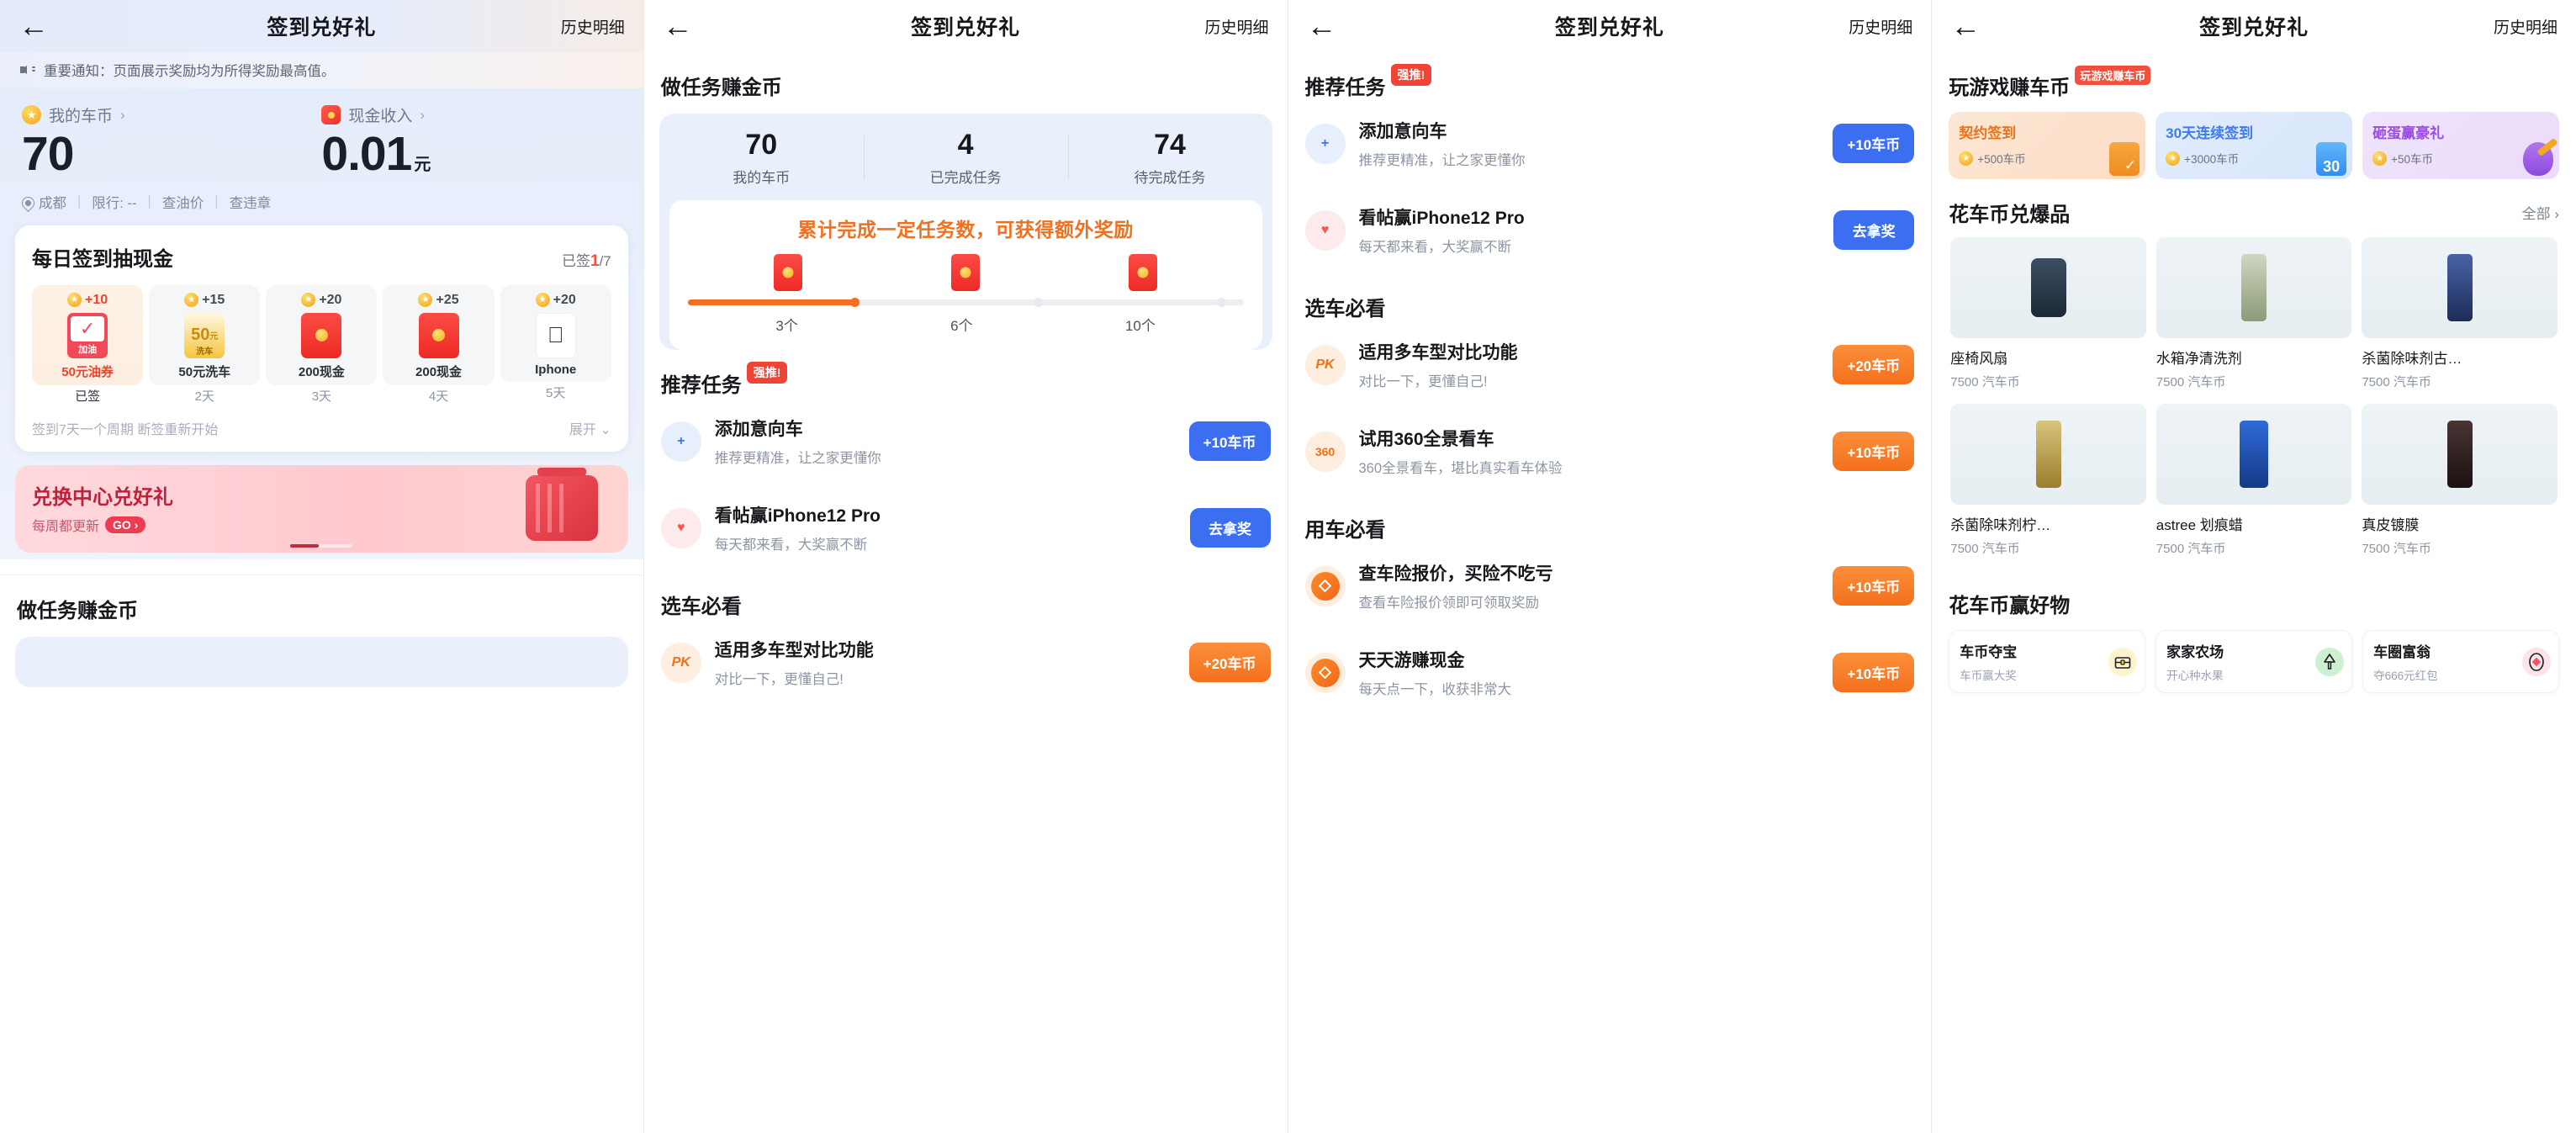 This screenshot has height=1133, width=2576. Describe the element at coordinates (321, 508) in the screenshot. I see `exchange-center-banner: 兑换中心兑好礼 每周都更新 GO ›` at that location.